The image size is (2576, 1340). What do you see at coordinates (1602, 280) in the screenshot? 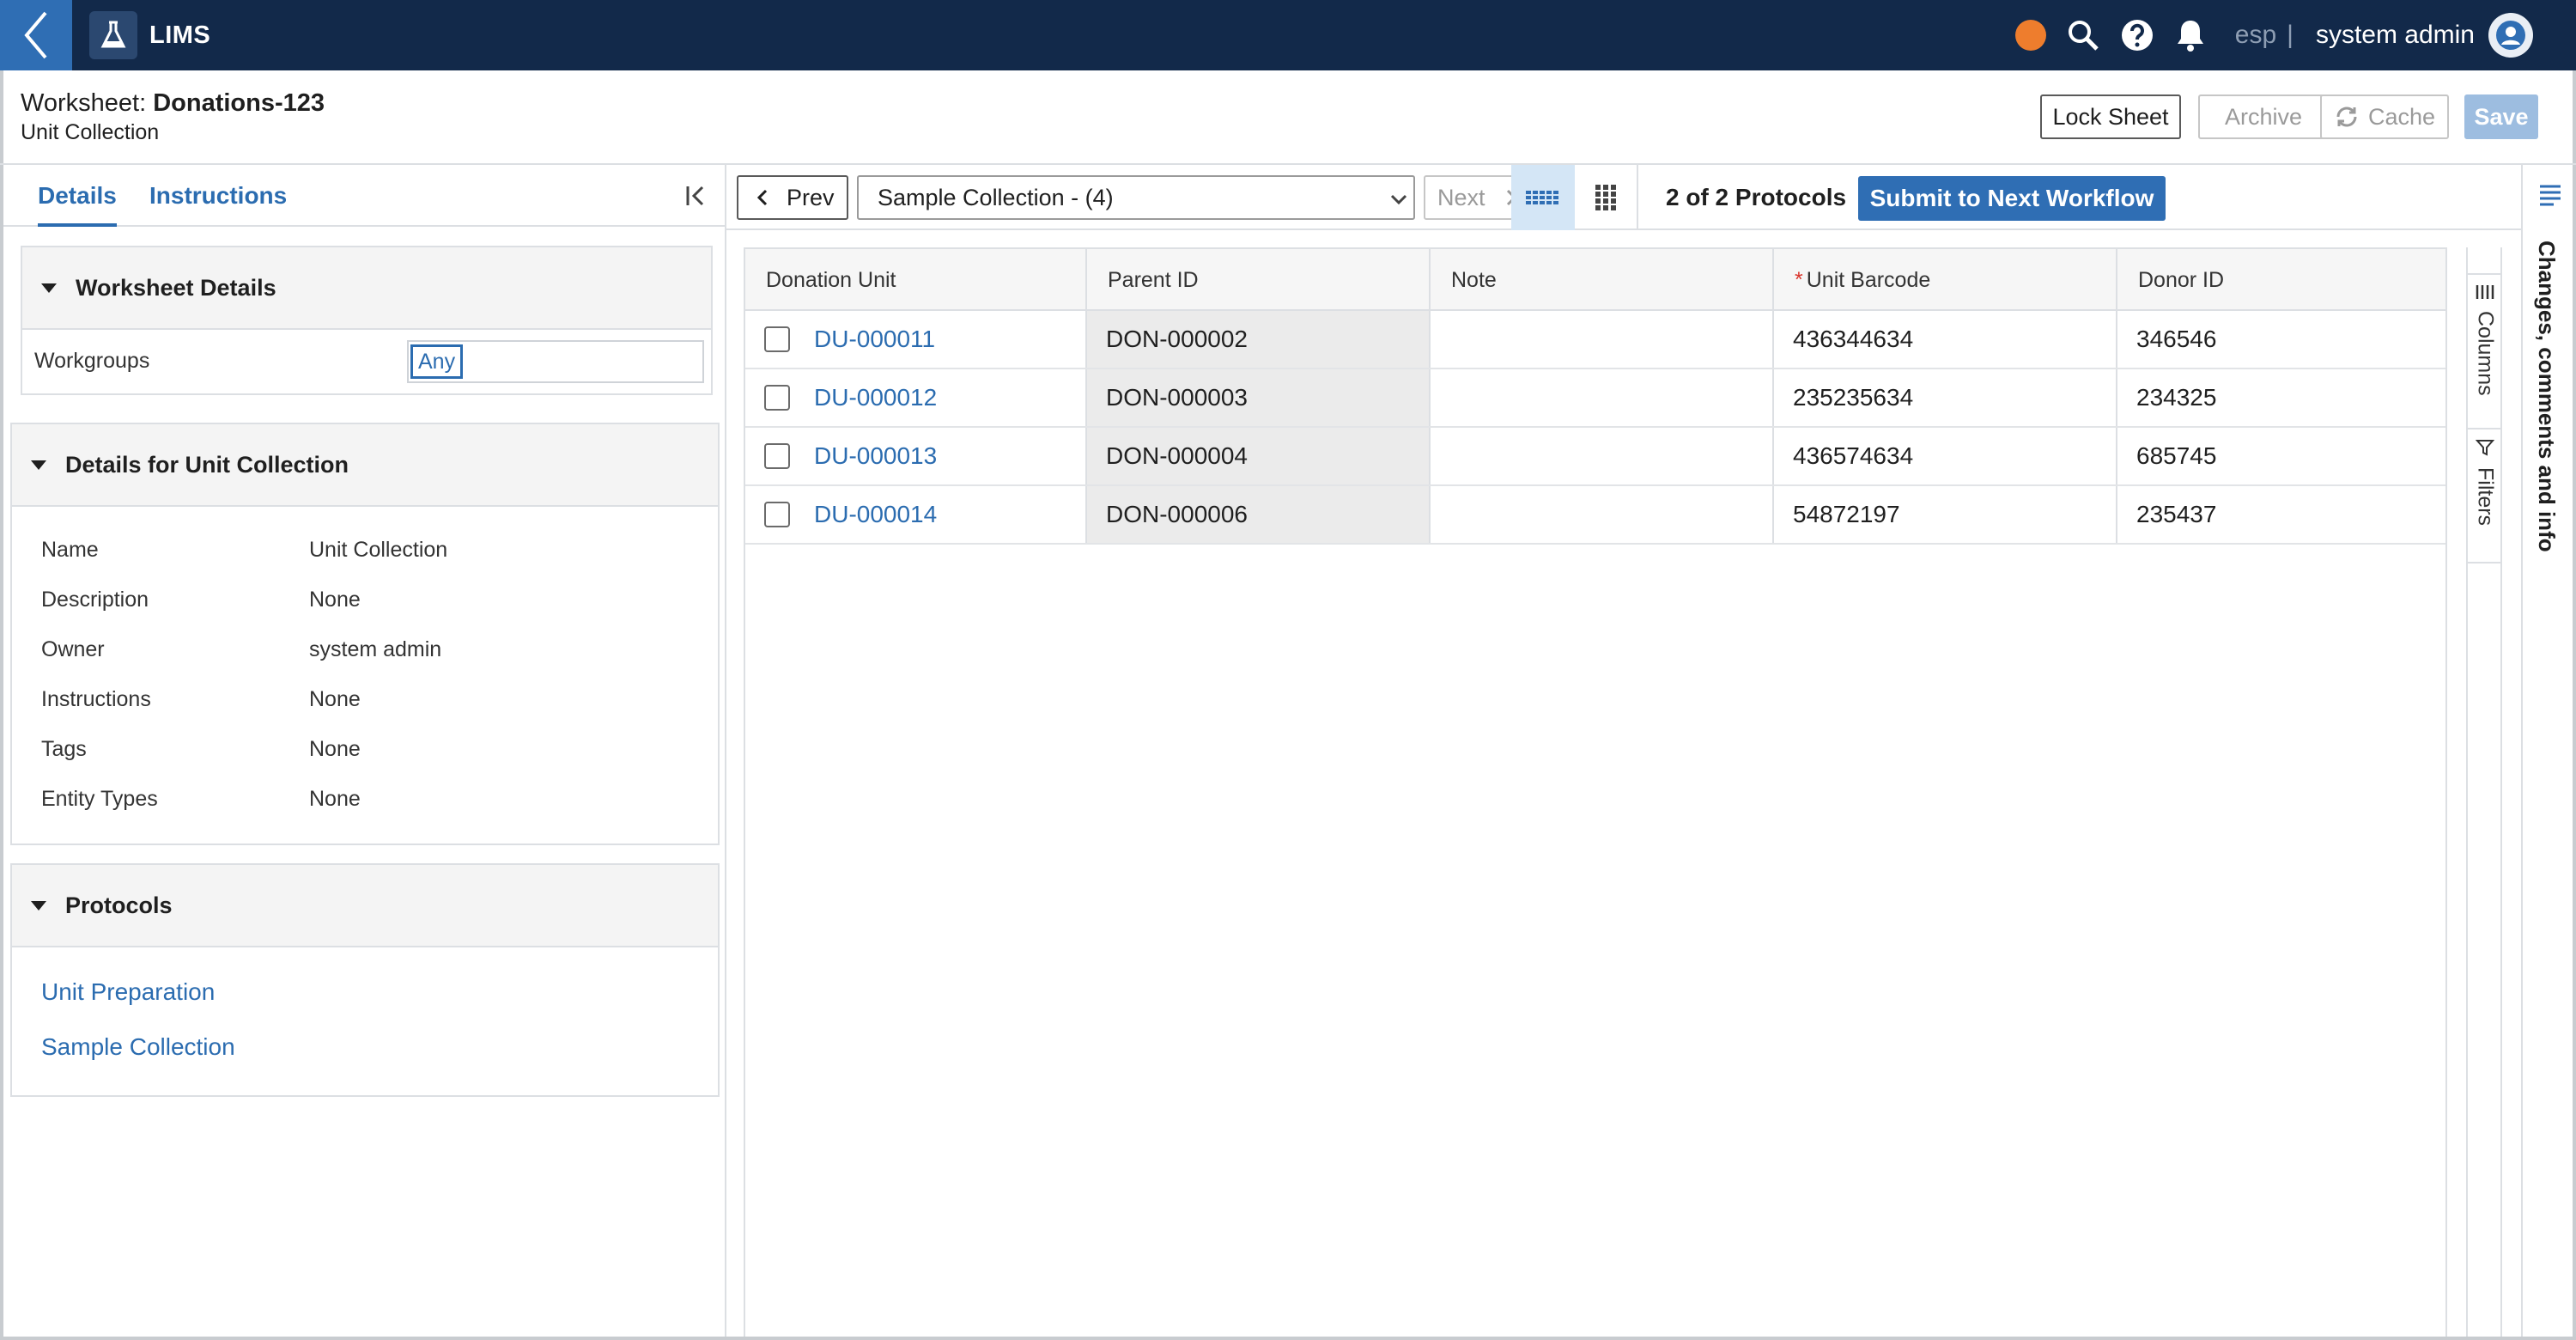
I see `column-header-note: Note` at bounding box center [1602, 280].